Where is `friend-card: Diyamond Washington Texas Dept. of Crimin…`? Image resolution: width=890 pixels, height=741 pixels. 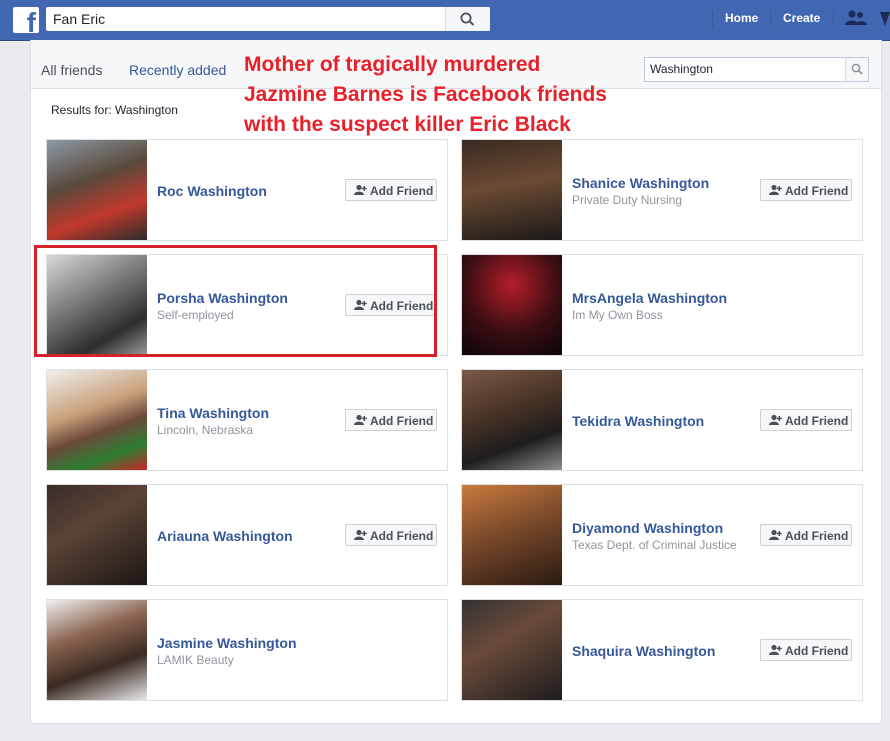 friend-card: Diyamond Washington Texas Dept. of Crimin… is located at coordinates (662, 535).